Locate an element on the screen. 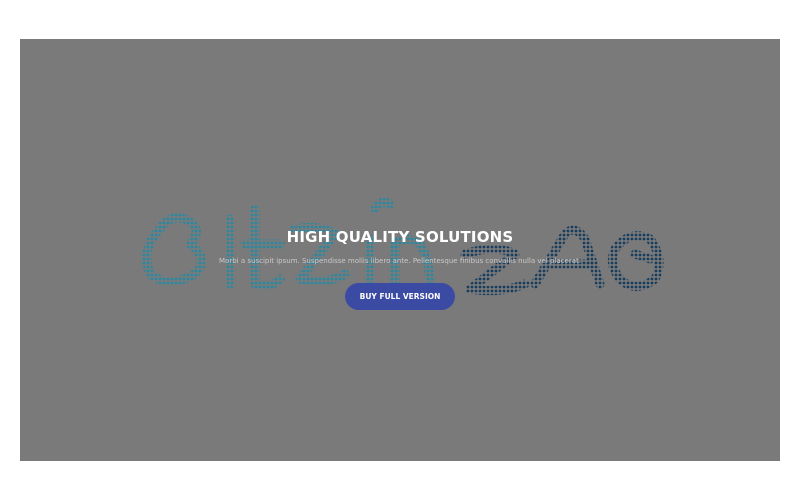 The width and height of the screenshot is (800, 500). hero-title: HIGH QUALITY SOLUTIONS is located at coordinates (400, 237).